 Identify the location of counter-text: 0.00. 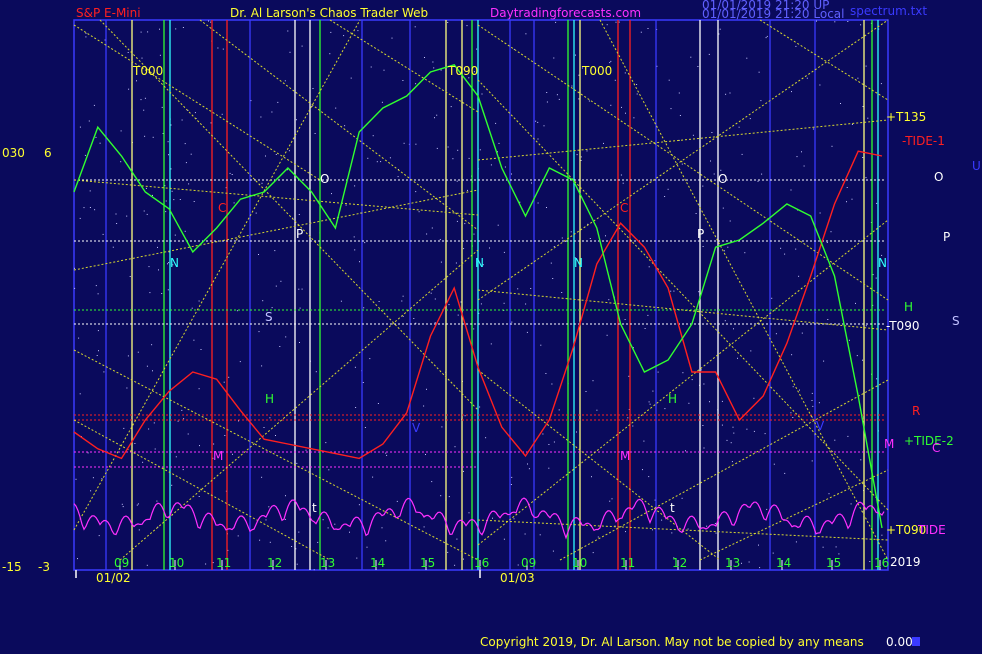
(899, 642).